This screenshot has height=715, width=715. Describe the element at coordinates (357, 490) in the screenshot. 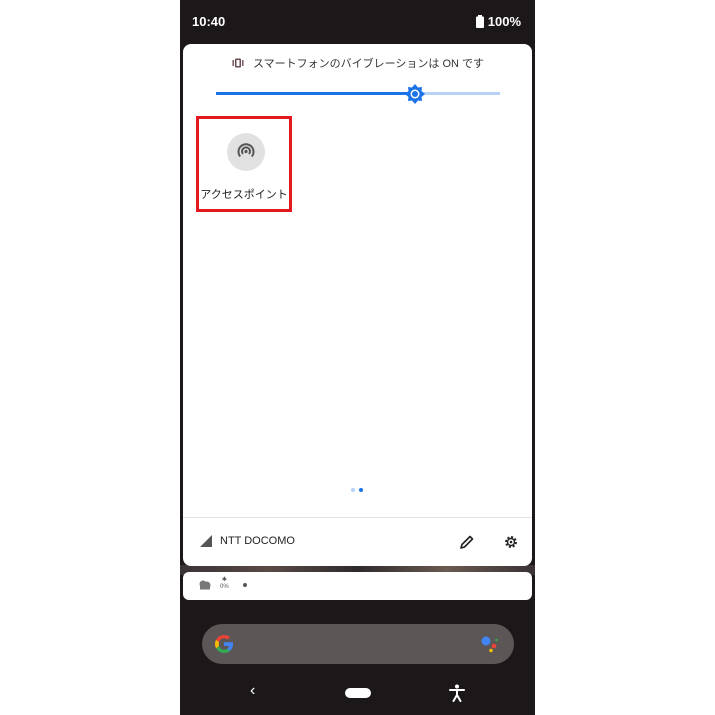

I see `page-indicator` at that location.